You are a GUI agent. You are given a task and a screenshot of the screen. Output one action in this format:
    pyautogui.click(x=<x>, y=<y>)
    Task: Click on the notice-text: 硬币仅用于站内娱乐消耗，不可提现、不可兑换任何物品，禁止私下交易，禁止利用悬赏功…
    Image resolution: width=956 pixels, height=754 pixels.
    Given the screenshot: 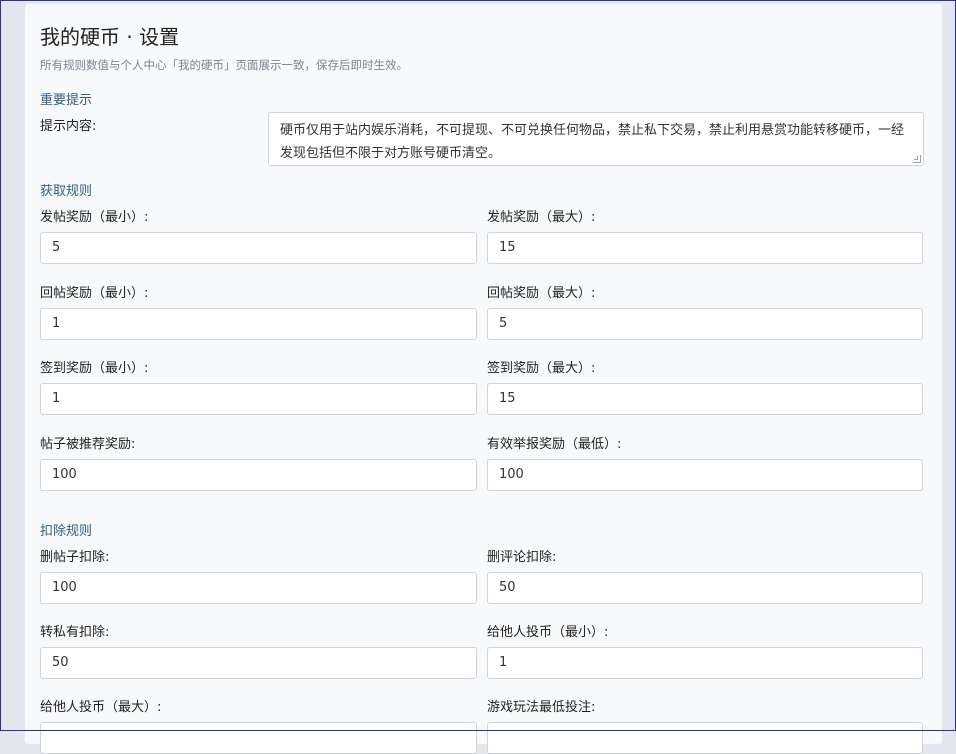 What is the action you would take?
    pyautogui.click(x=592, y=142)
    